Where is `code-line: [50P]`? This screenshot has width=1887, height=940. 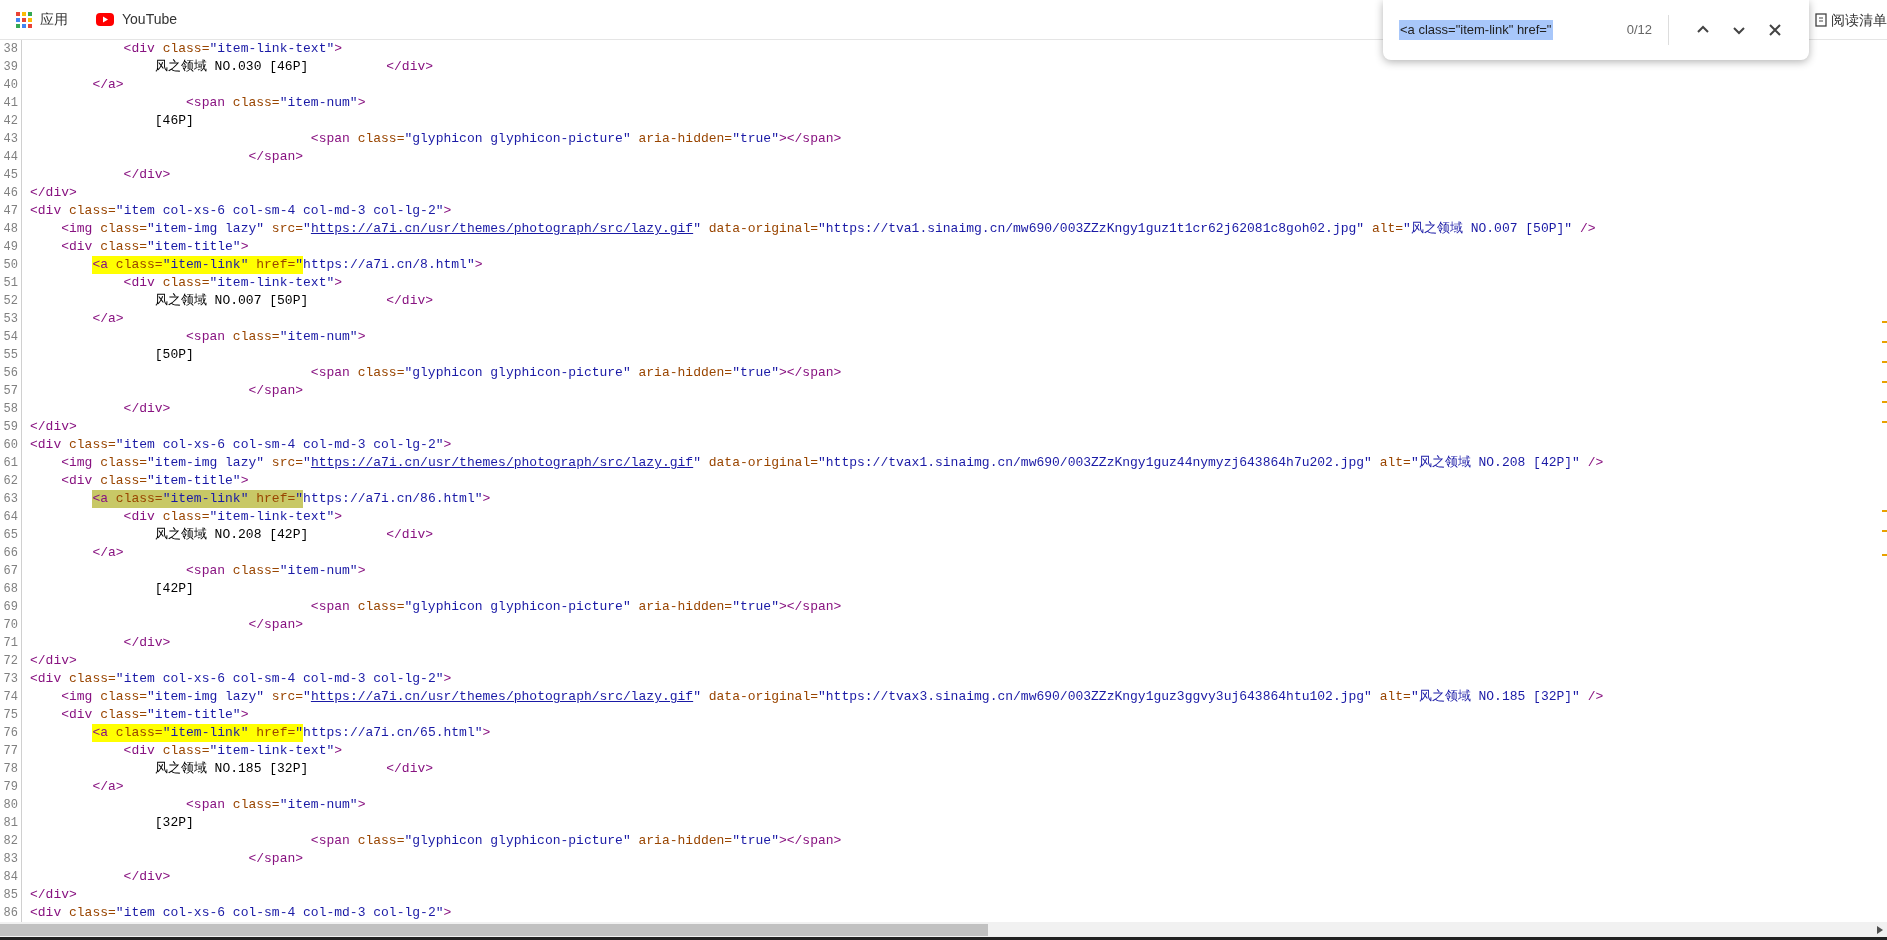
code-line: [50P] is located at coordinates (173, 355).